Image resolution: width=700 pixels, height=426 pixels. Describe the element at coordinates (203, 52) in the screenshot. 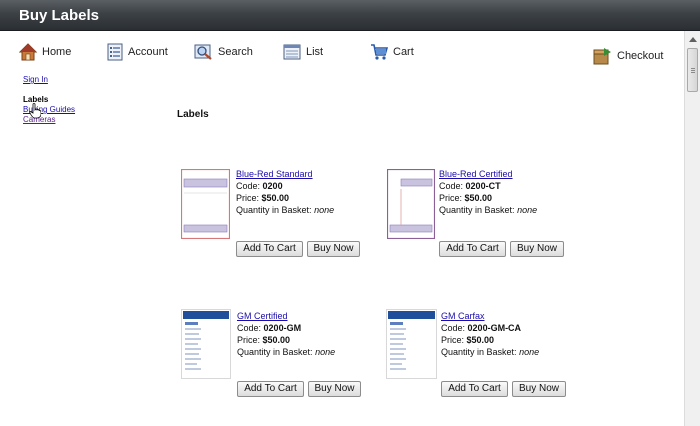

I see `search-icon` at that location.